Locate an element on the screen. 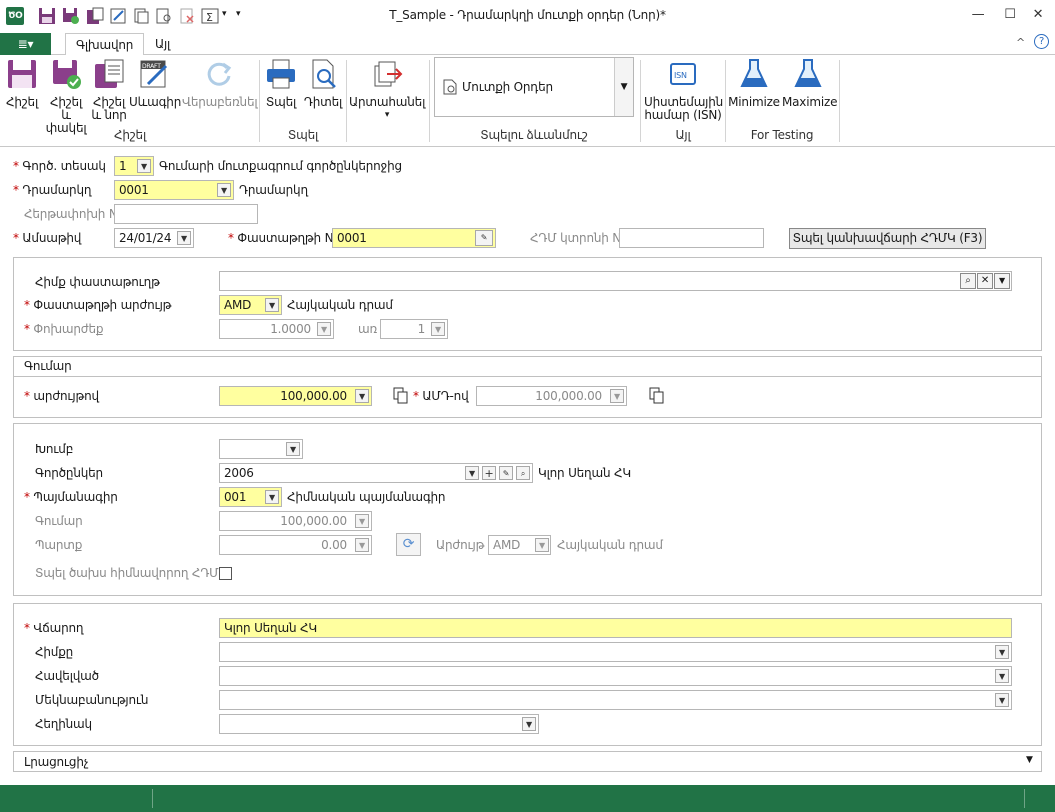  group-label-print: Տպել is located at coordinates (303, 135).